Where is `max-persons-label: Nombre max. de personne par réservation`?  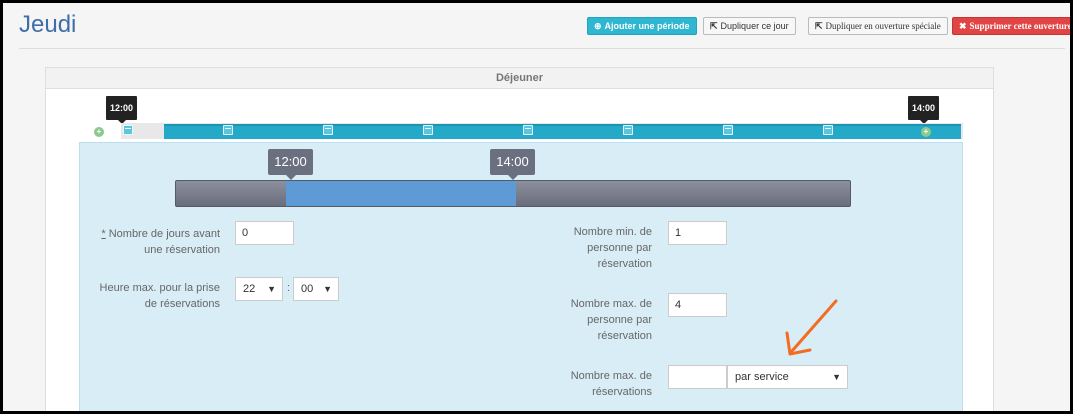 max-persons-label: Nombre max. de personne par réservation is located at coordinates (611, 320).